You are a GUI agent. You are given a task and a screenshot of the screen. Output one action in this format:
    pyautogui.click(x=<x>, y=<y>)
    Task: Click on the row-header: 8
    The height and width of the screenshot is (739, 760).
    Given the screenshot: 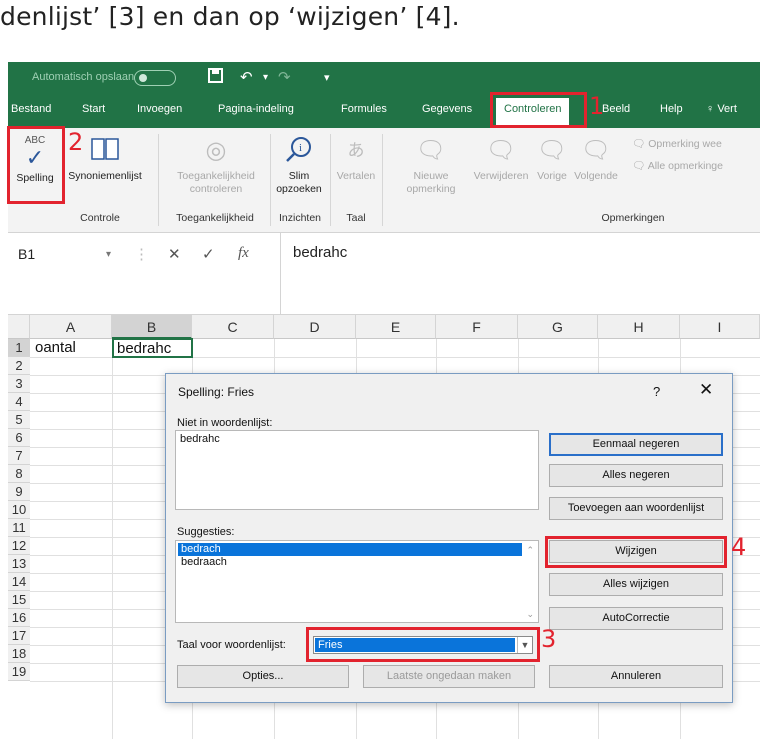 What is the action you would take?
    pyautogui.click(x=19, y=474)
    